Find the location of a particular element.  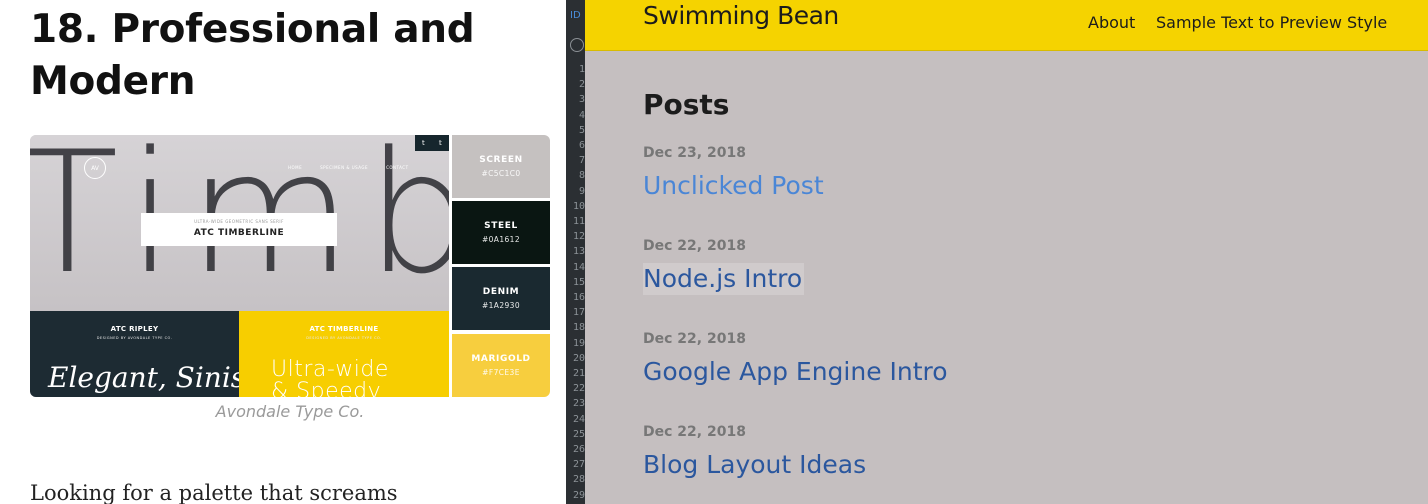

line-number: 18 is located at coordinates (578, 328).